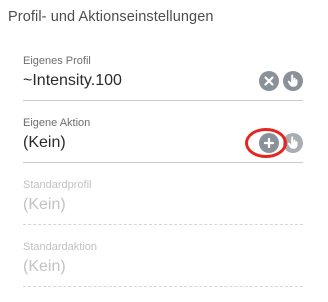  Describe the element at coordinates (111, 17) in the screenshot. I see `panel-title: Profil- und Aktionseinstellungen` at that location.